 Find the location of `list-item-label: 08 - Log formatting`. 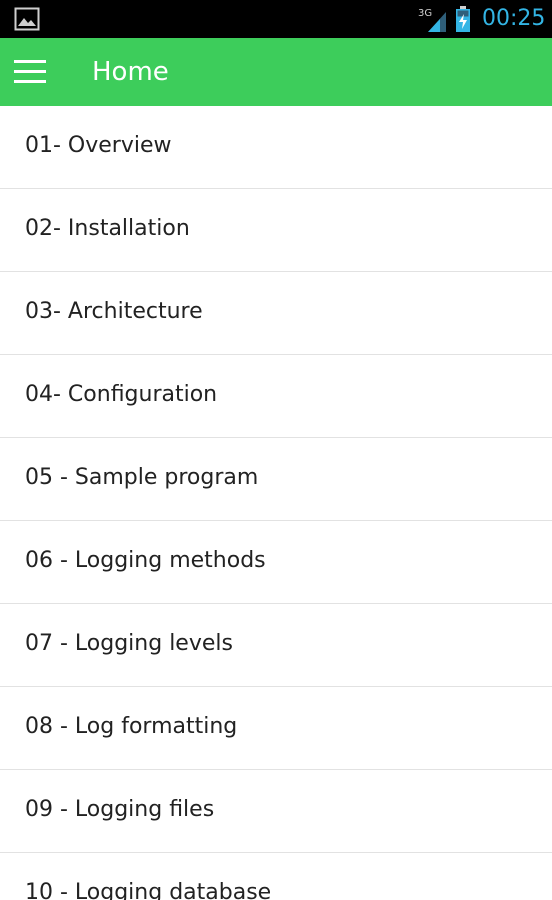

list-item-label: 08 - Log formatting is located at coordinates (131, 726).